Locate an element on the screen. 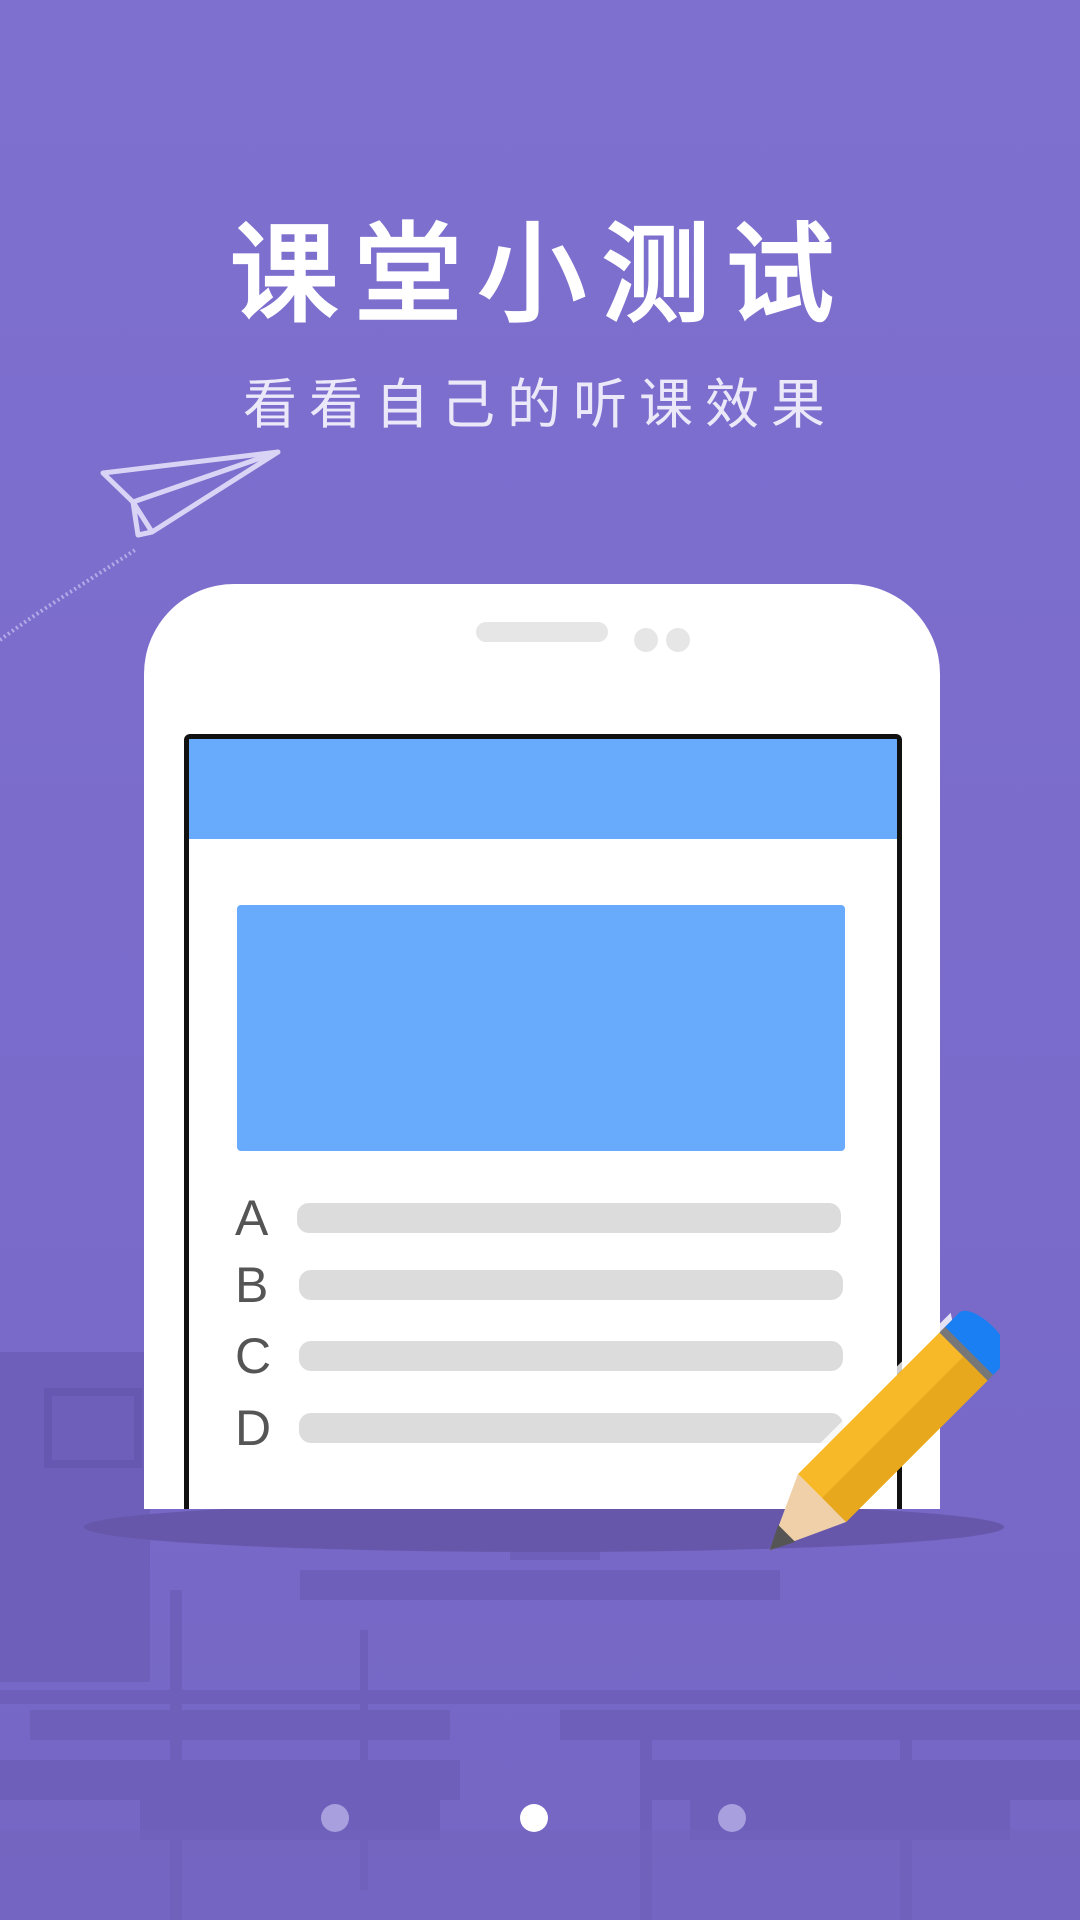  option-letter: C is located at coordinates (253, 1356).